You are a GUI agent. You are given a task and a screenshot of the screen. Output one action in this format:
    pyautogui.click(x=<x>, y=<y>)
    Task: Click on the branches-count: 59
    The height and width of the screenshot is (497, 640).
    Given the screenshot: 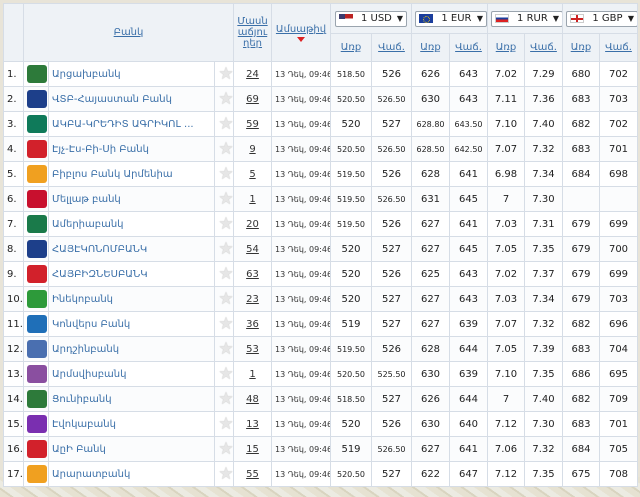 What is the action you would take?
    pyautogui.click(x=252, y=124)
    